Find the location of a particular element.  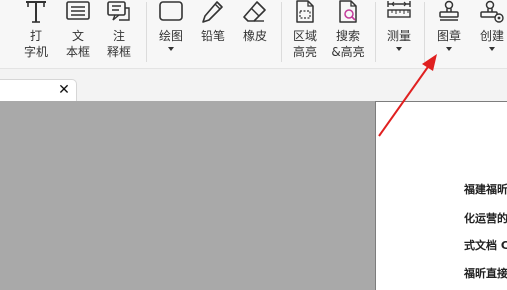

pencil-icon is located at coordinates (213, 14).